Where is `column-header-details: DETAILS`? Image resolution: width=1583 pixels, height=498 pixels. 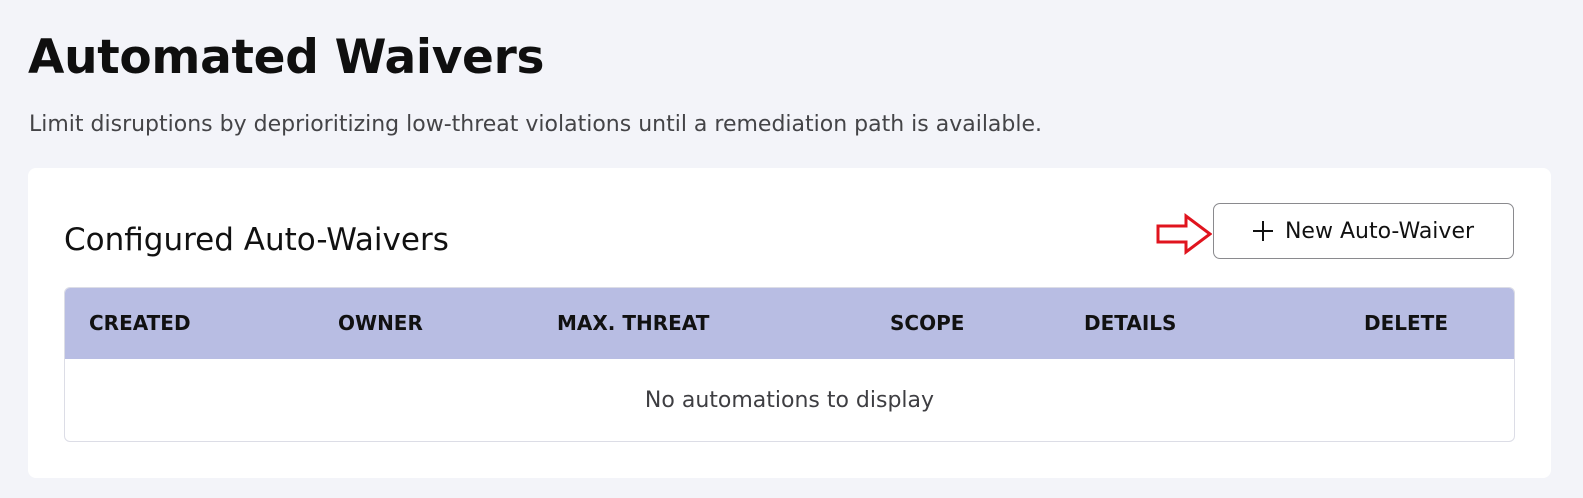
column-header-details: DETAILS is located at coordinates (1130, 323).